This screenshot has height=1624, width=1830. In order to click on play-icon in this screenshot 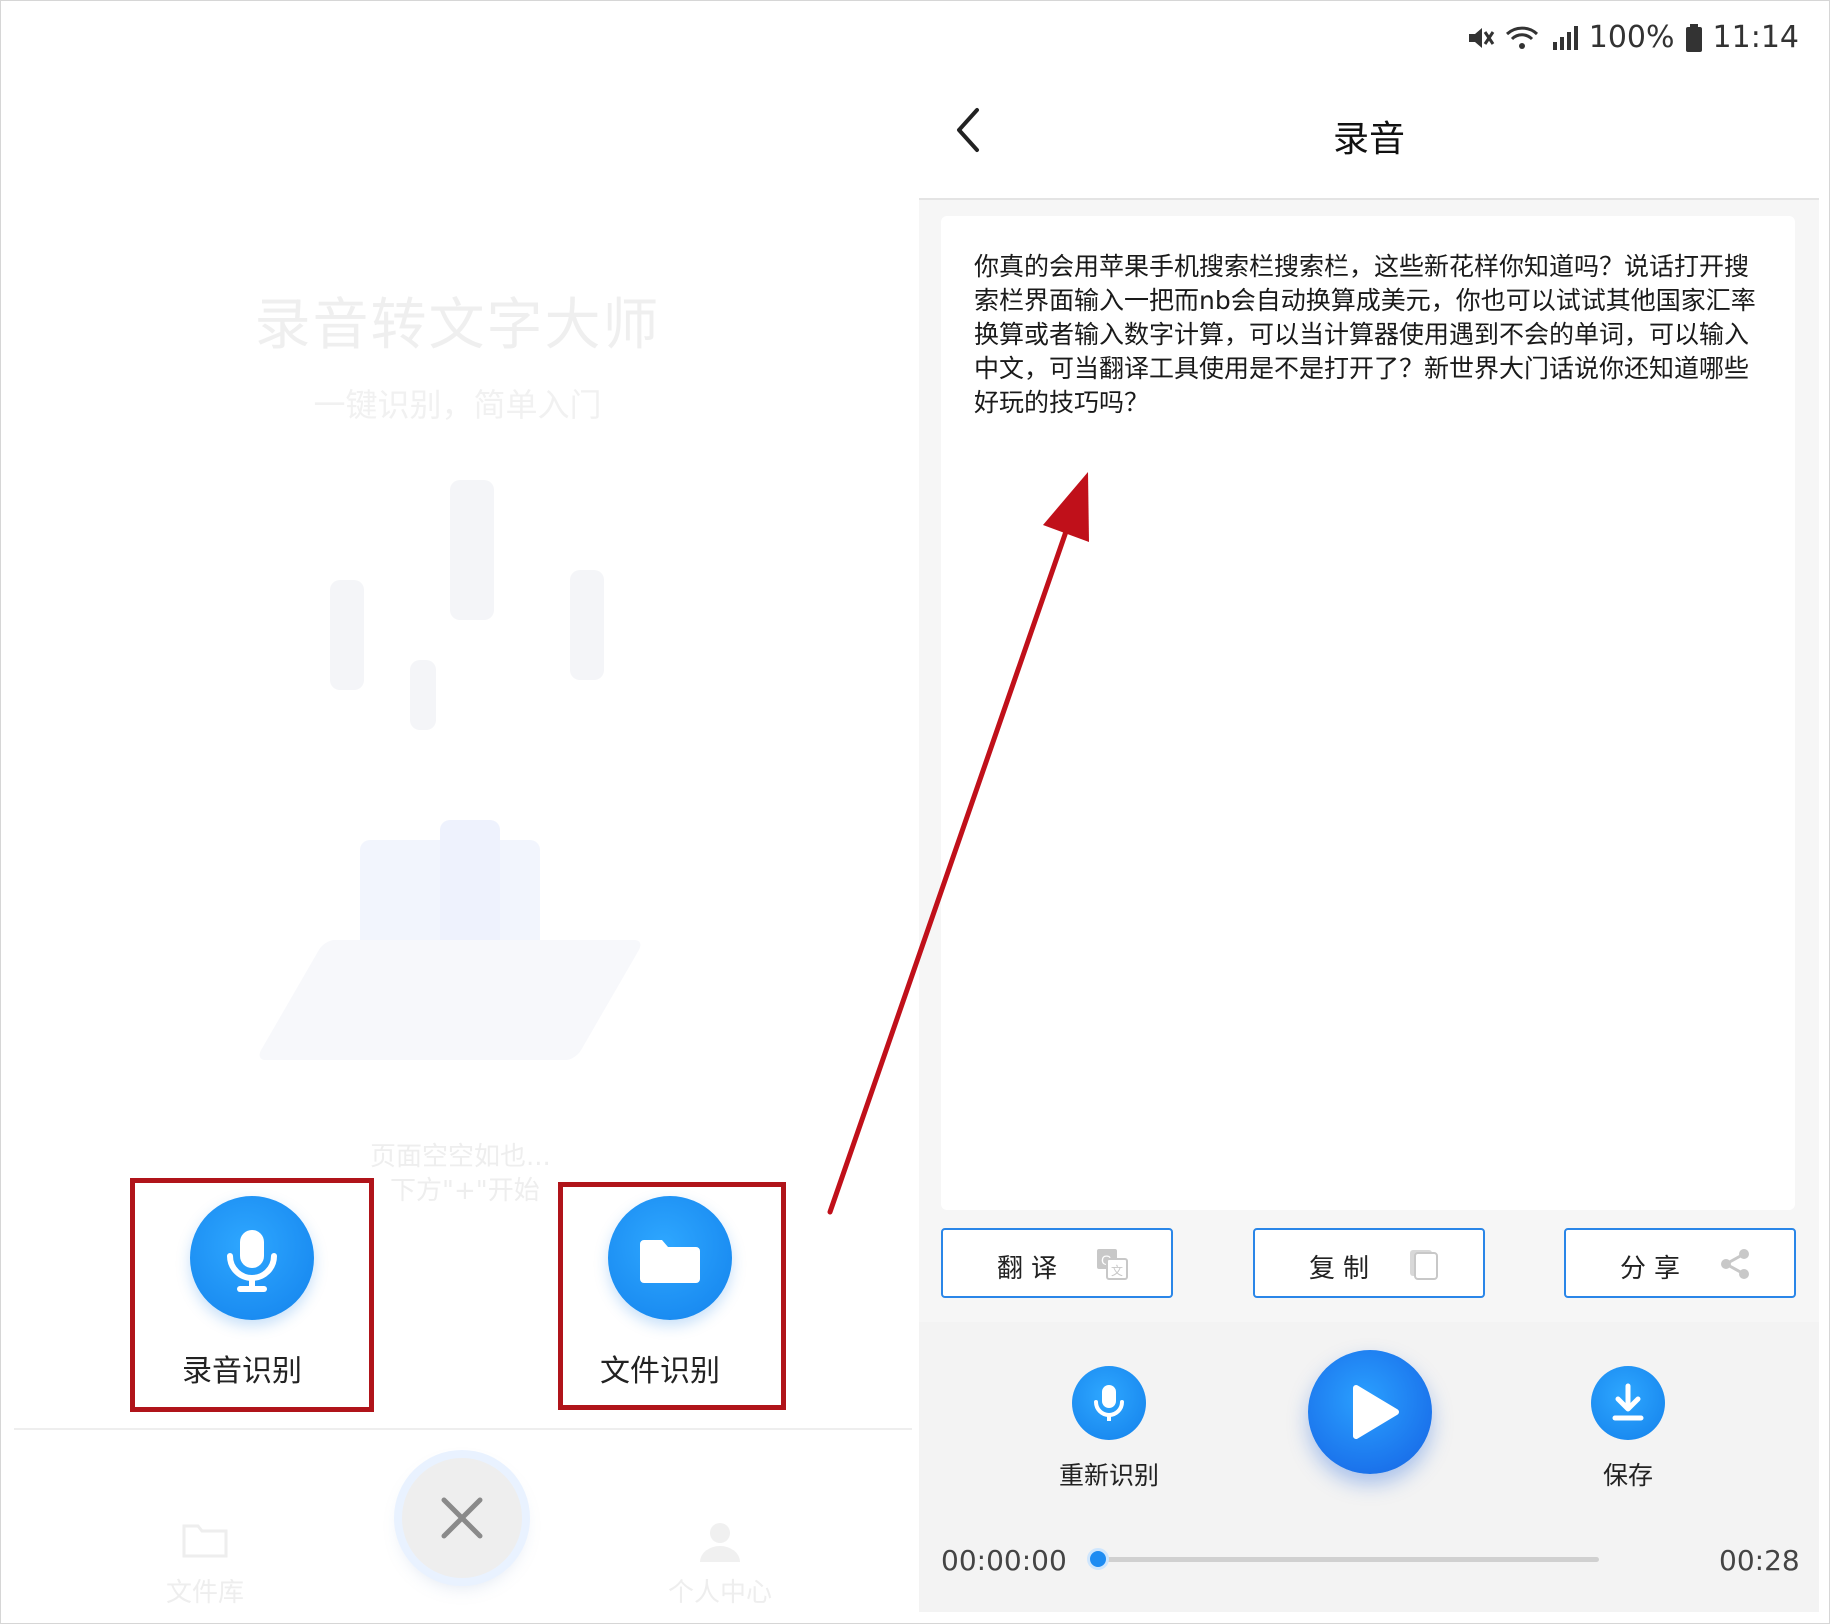, I will do `click(1376, 1412)`.